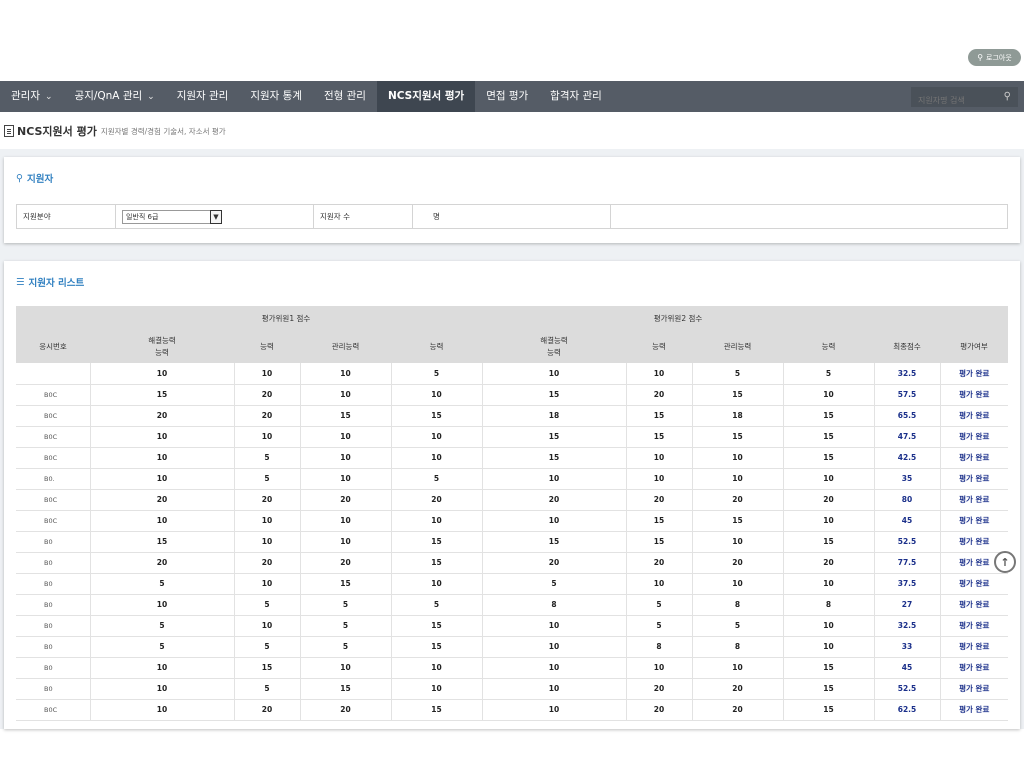 This screenshot has width=1024, height=768. I want to click on table-row: B0 20 20 20 15 20 20 20 20 77.5 평가 완료, so click(512, 563).